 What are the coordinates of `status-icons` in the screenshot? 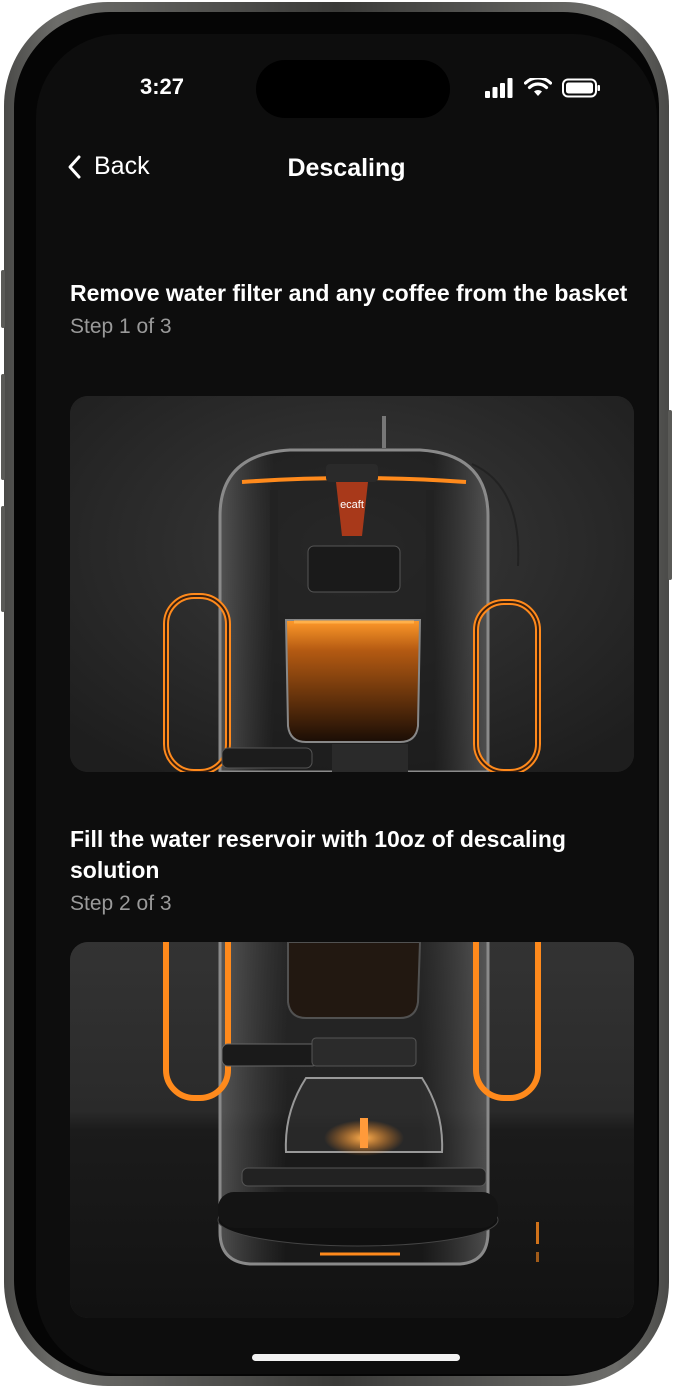 It's located at (543, 88).